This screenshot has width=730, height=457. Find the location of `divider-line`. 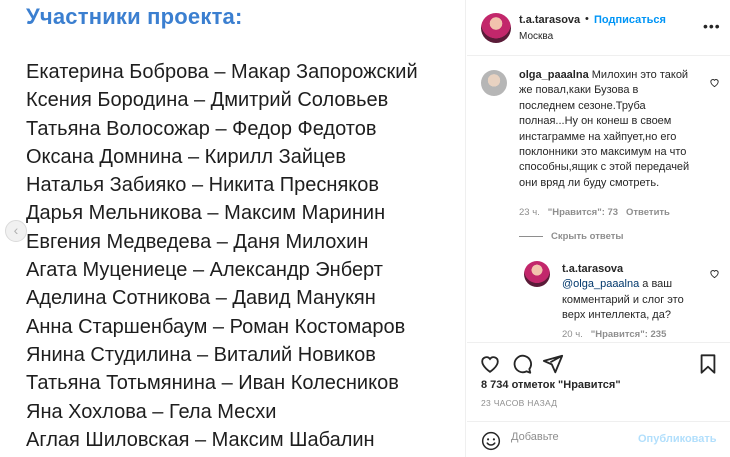

divider-line is located at coordinates (531, 236).